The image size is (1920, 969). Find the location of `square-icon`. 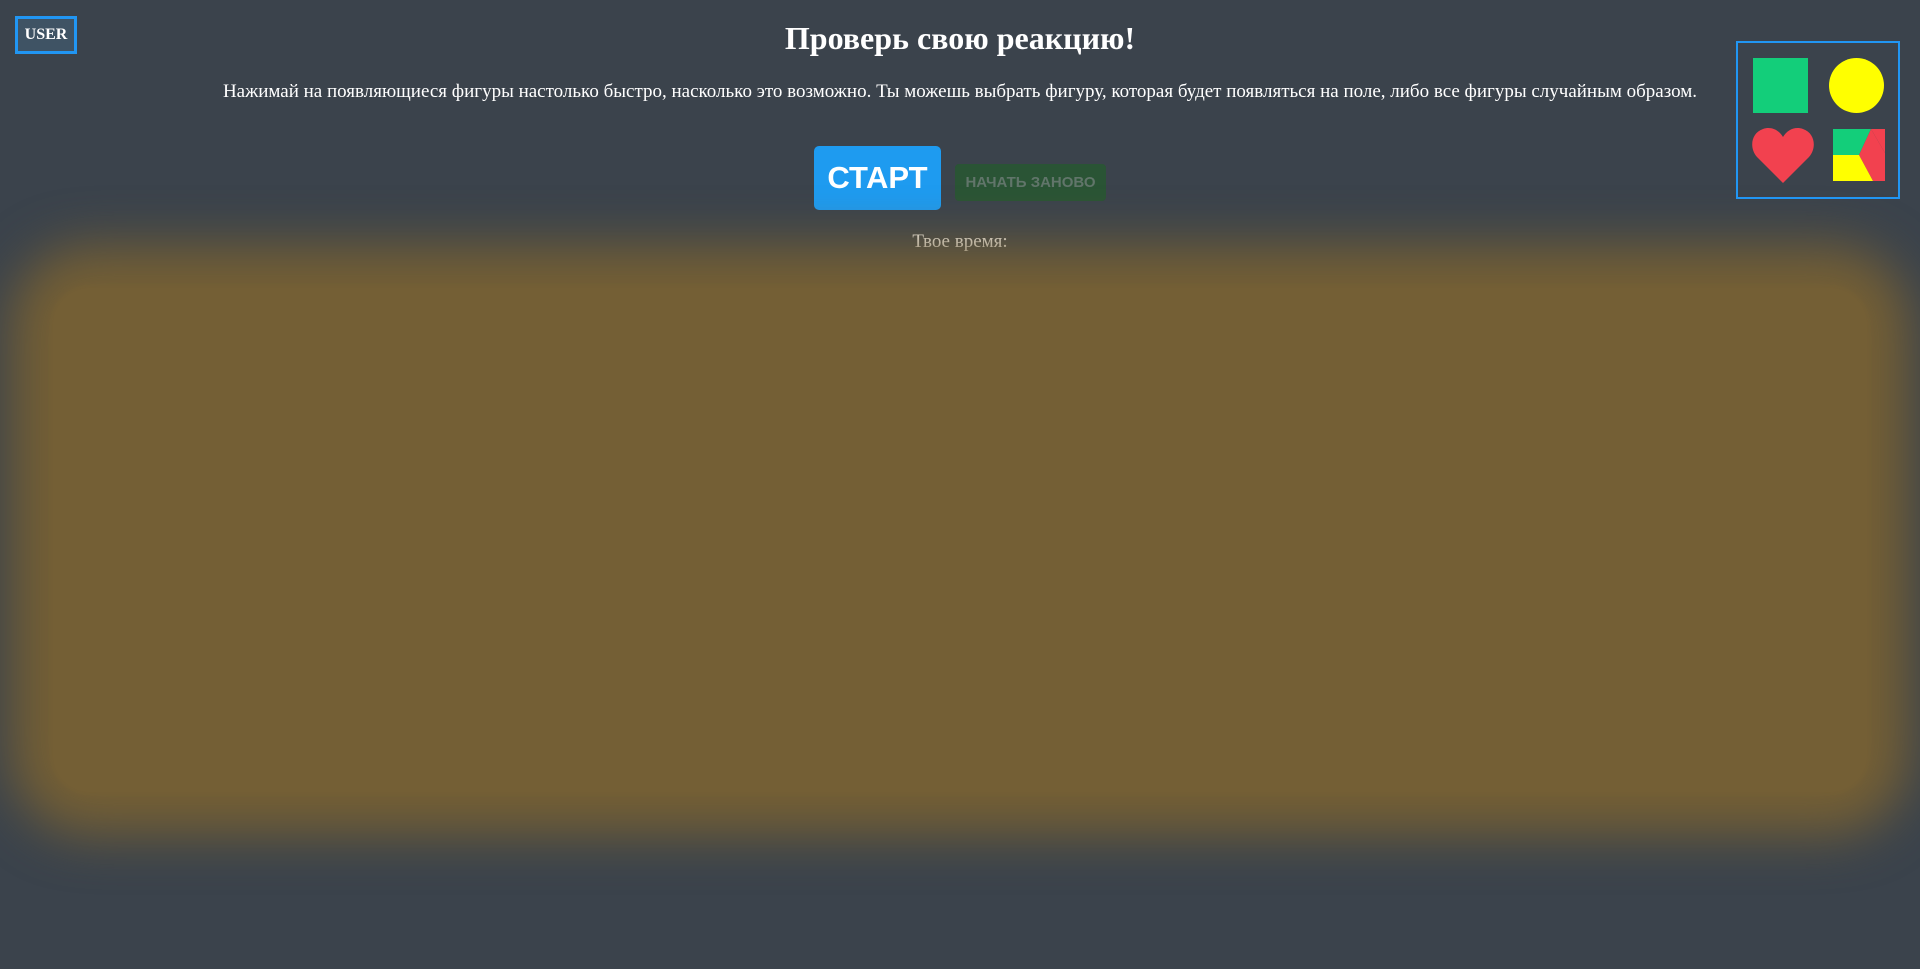

square-icon is located at coordinates (1780, 85).